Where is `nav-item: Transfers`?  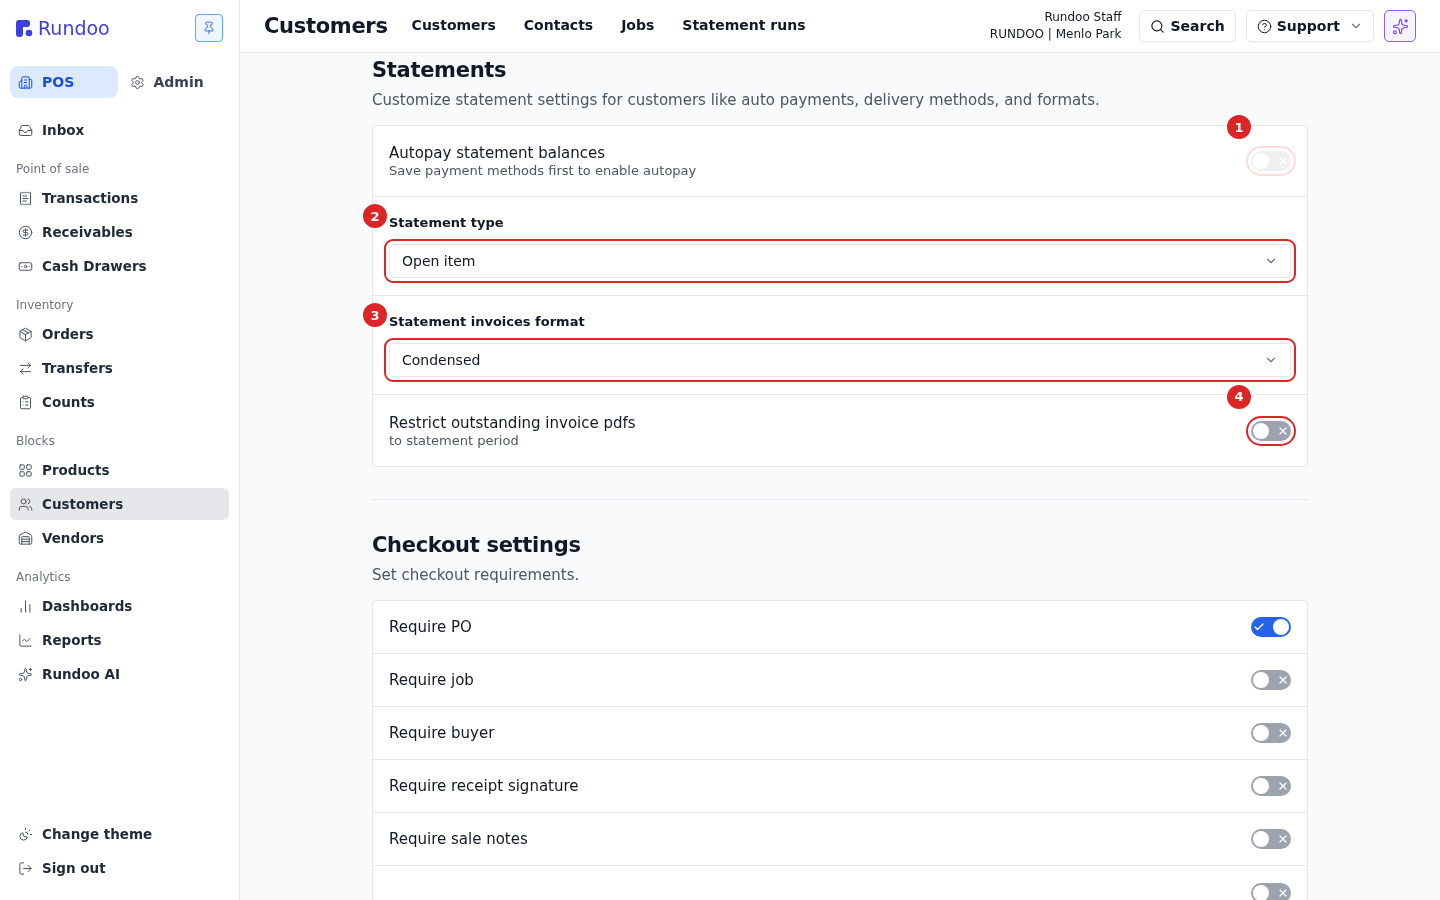 nav-item: Transfers is located at coordinates (119, 368).